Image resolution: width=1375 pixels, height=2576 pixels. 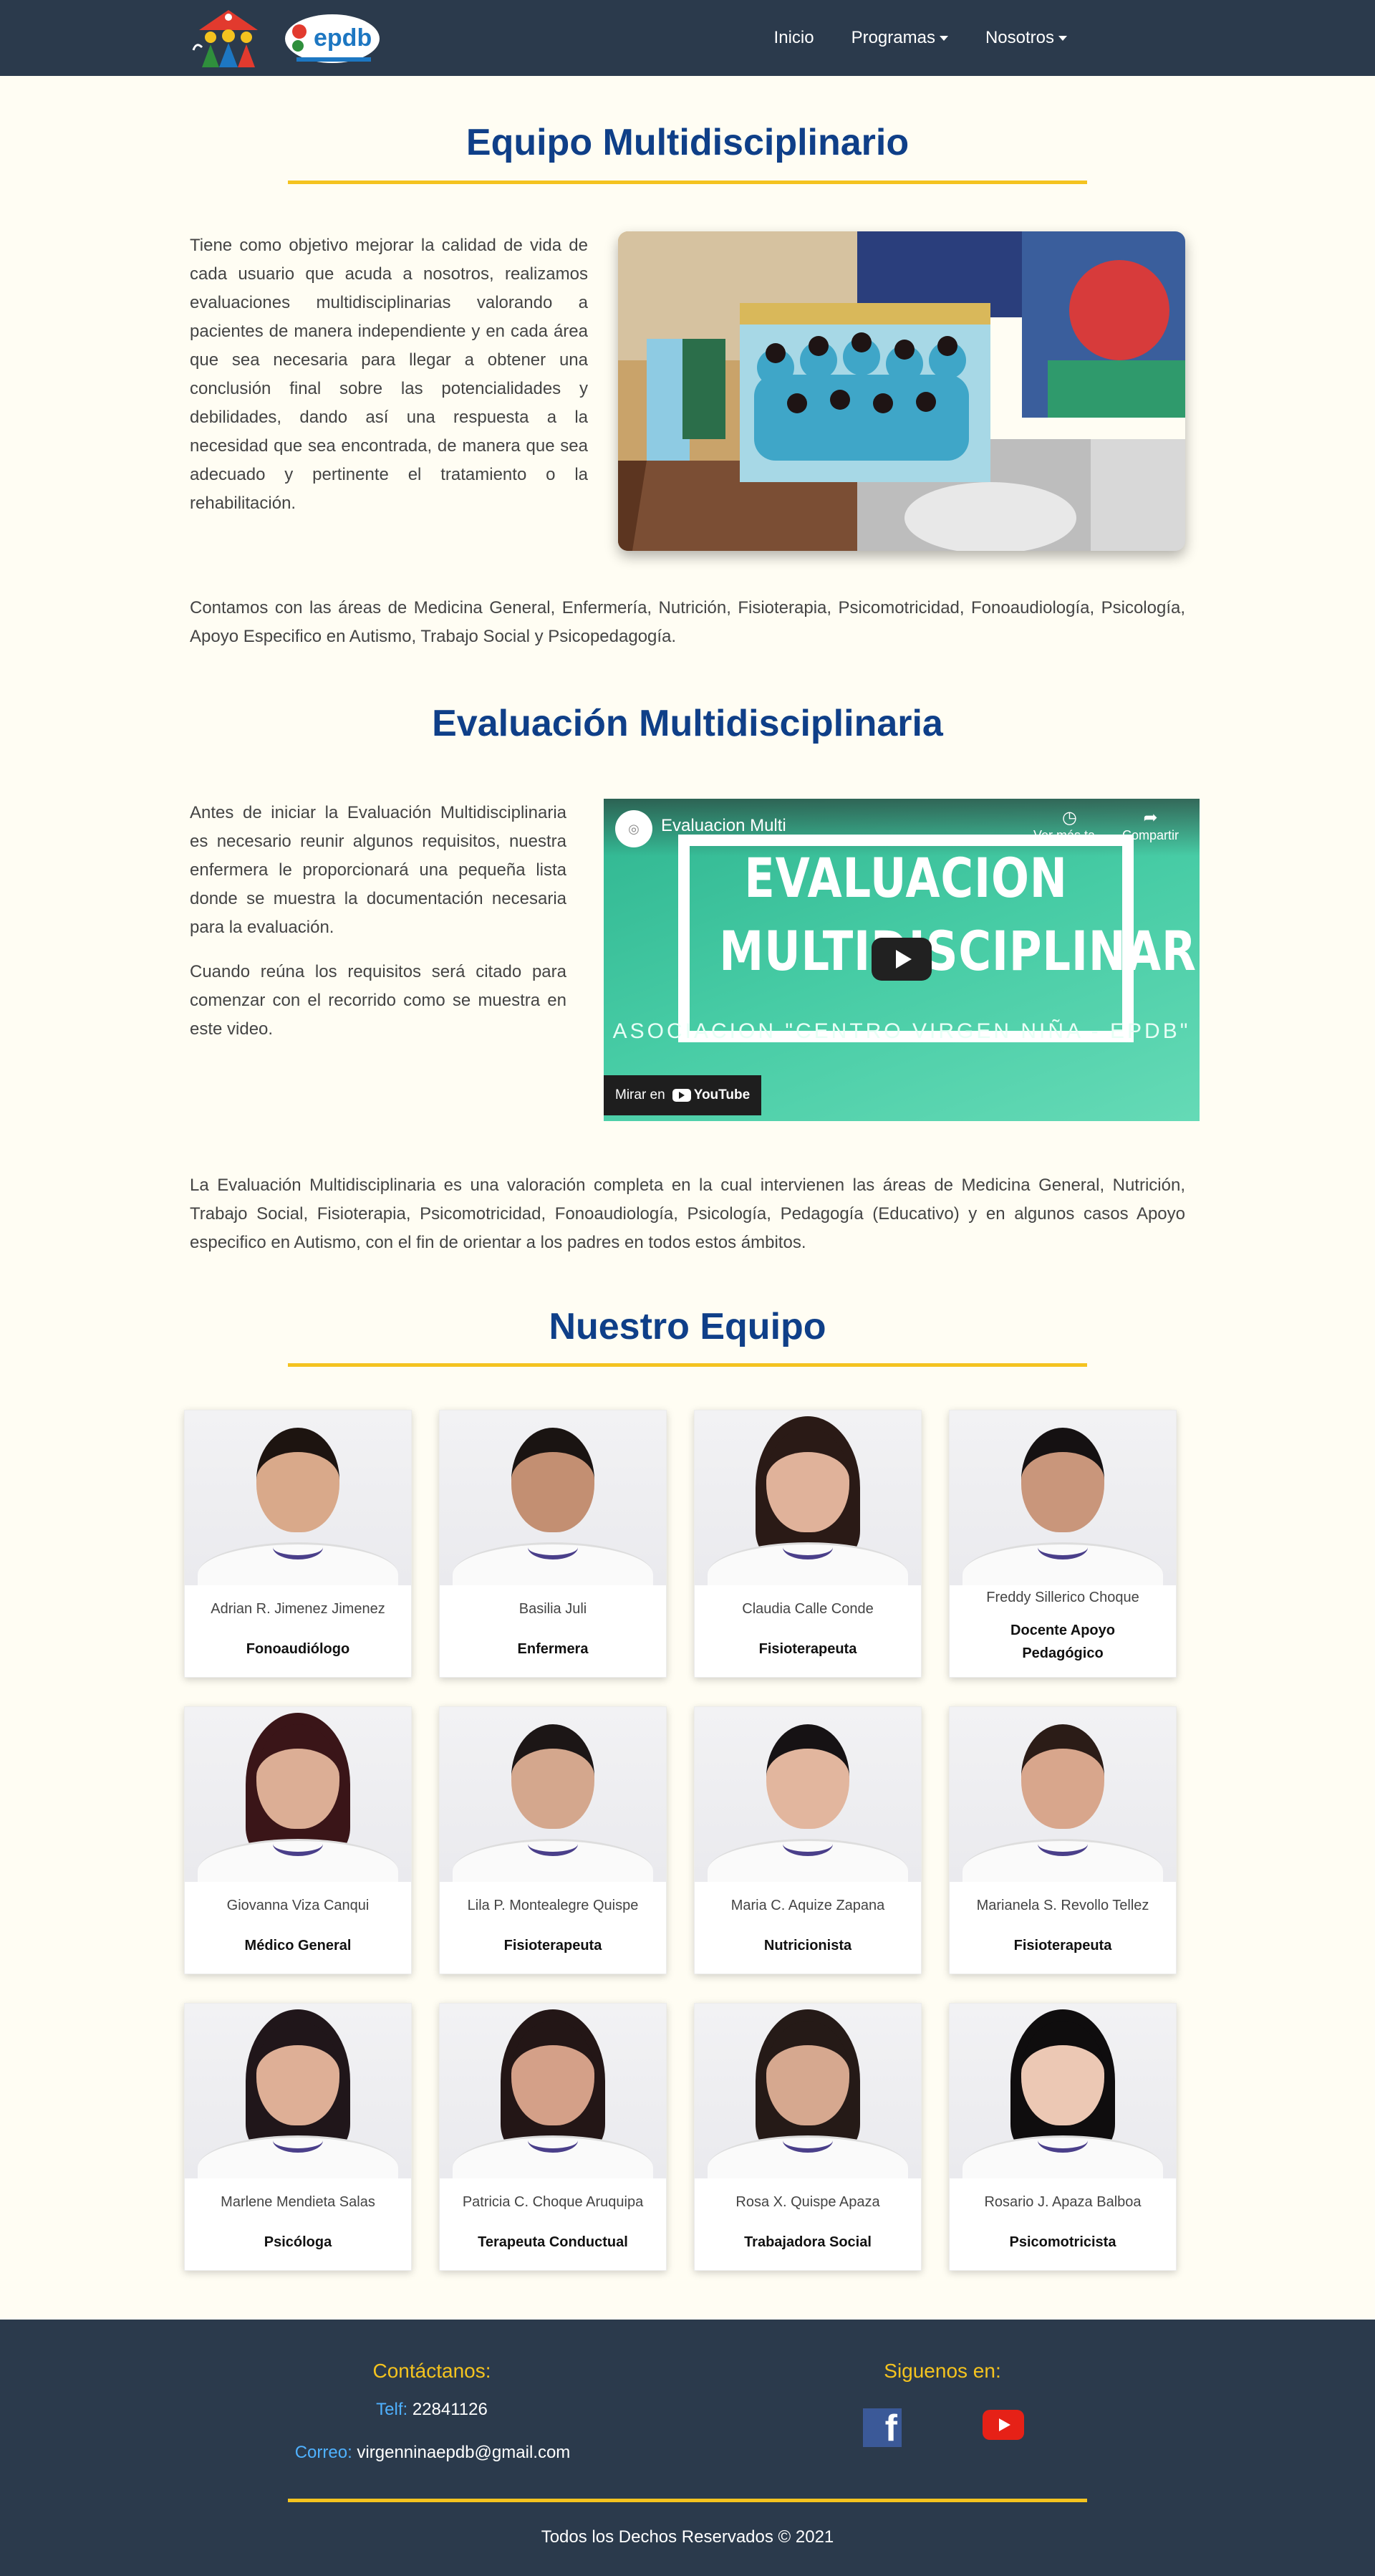 What do you see at coordinates (1063, 1905) in the screenshot?
I see `team-member-name: Marianela S. Revollo Tellez` at bounding box center [1063, 1905].